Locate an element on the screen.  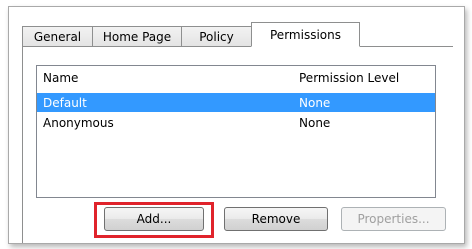
tab-permissions-label: Permissions is located at coordinates (305, 34).